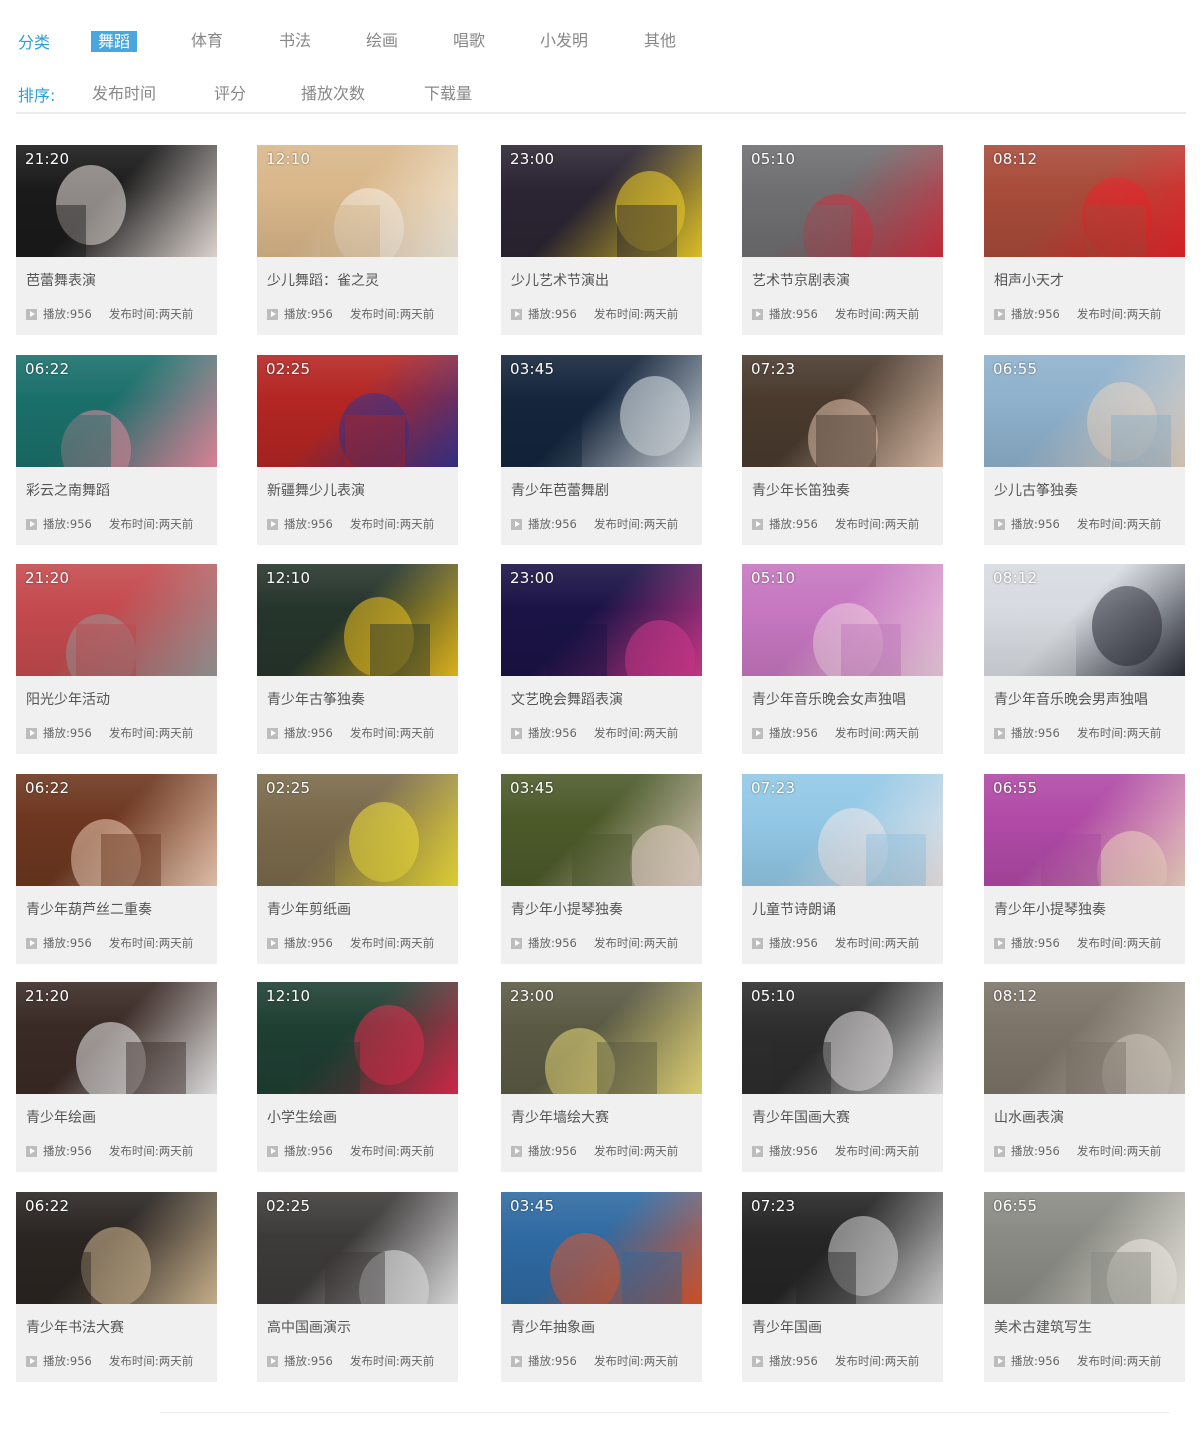 Image resolution: width=1200 pixels, height=1444 pixels. What do you see at coordinates (560, 1117) in the screenshot?
I see `video-title: 青少年墙绘大赛` at bounding box center [560, 1117].